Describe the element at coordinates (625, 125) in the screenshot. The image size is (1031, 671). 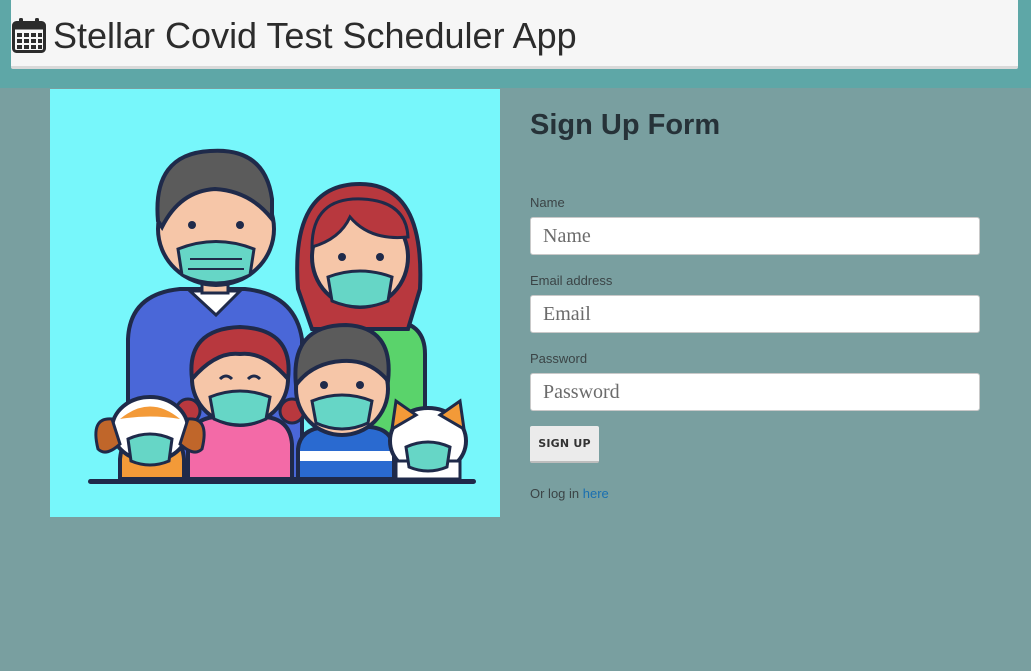
I see `form-title: Sign Up Form` at that location.